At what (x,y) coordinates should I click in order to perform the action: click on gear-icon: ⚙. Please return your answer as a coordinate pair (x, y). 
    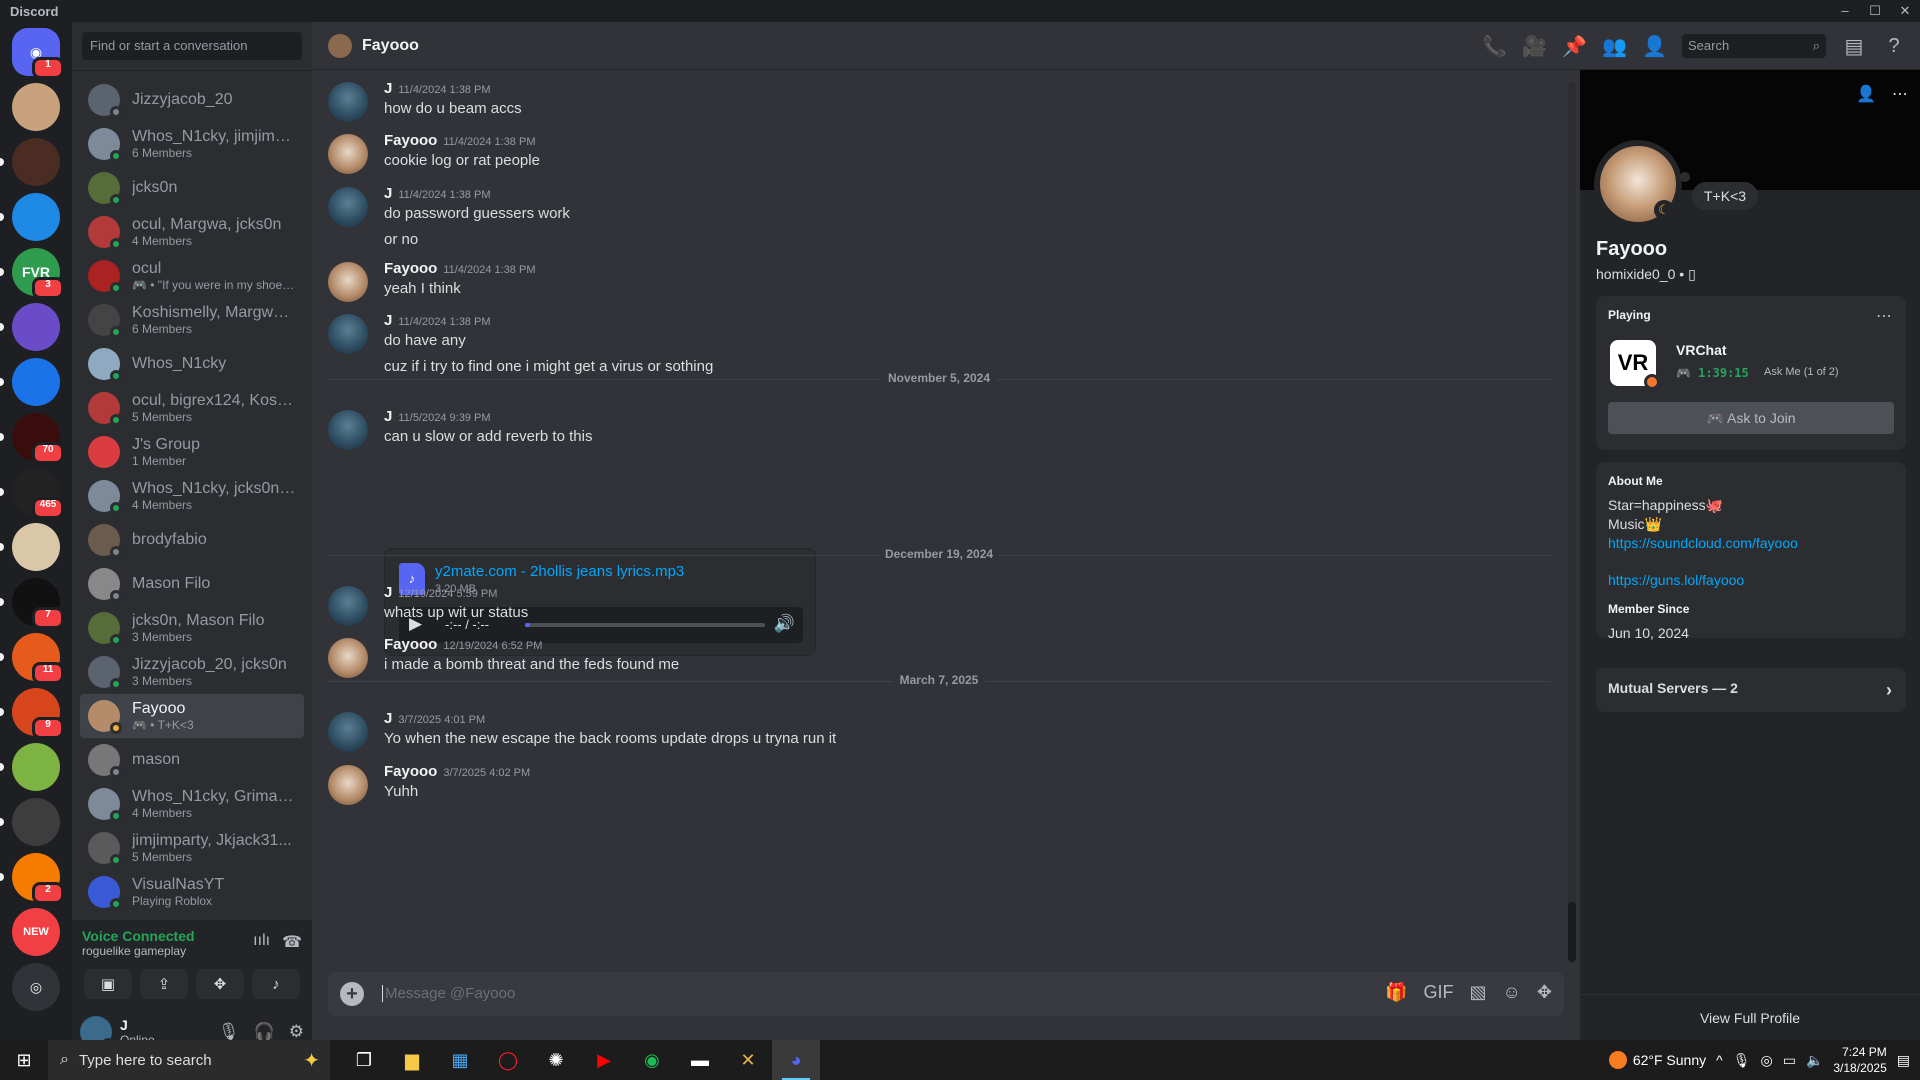
    Looking at the image, I should click on (296, 1032).